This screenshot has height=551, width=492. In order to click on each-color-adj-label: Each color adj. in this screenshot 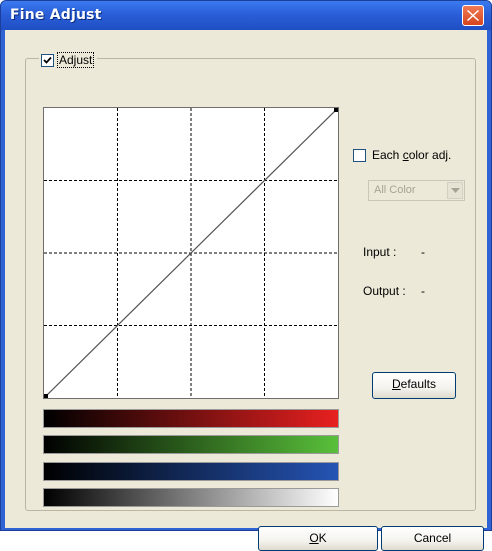, I will do `click(411, 155)`.